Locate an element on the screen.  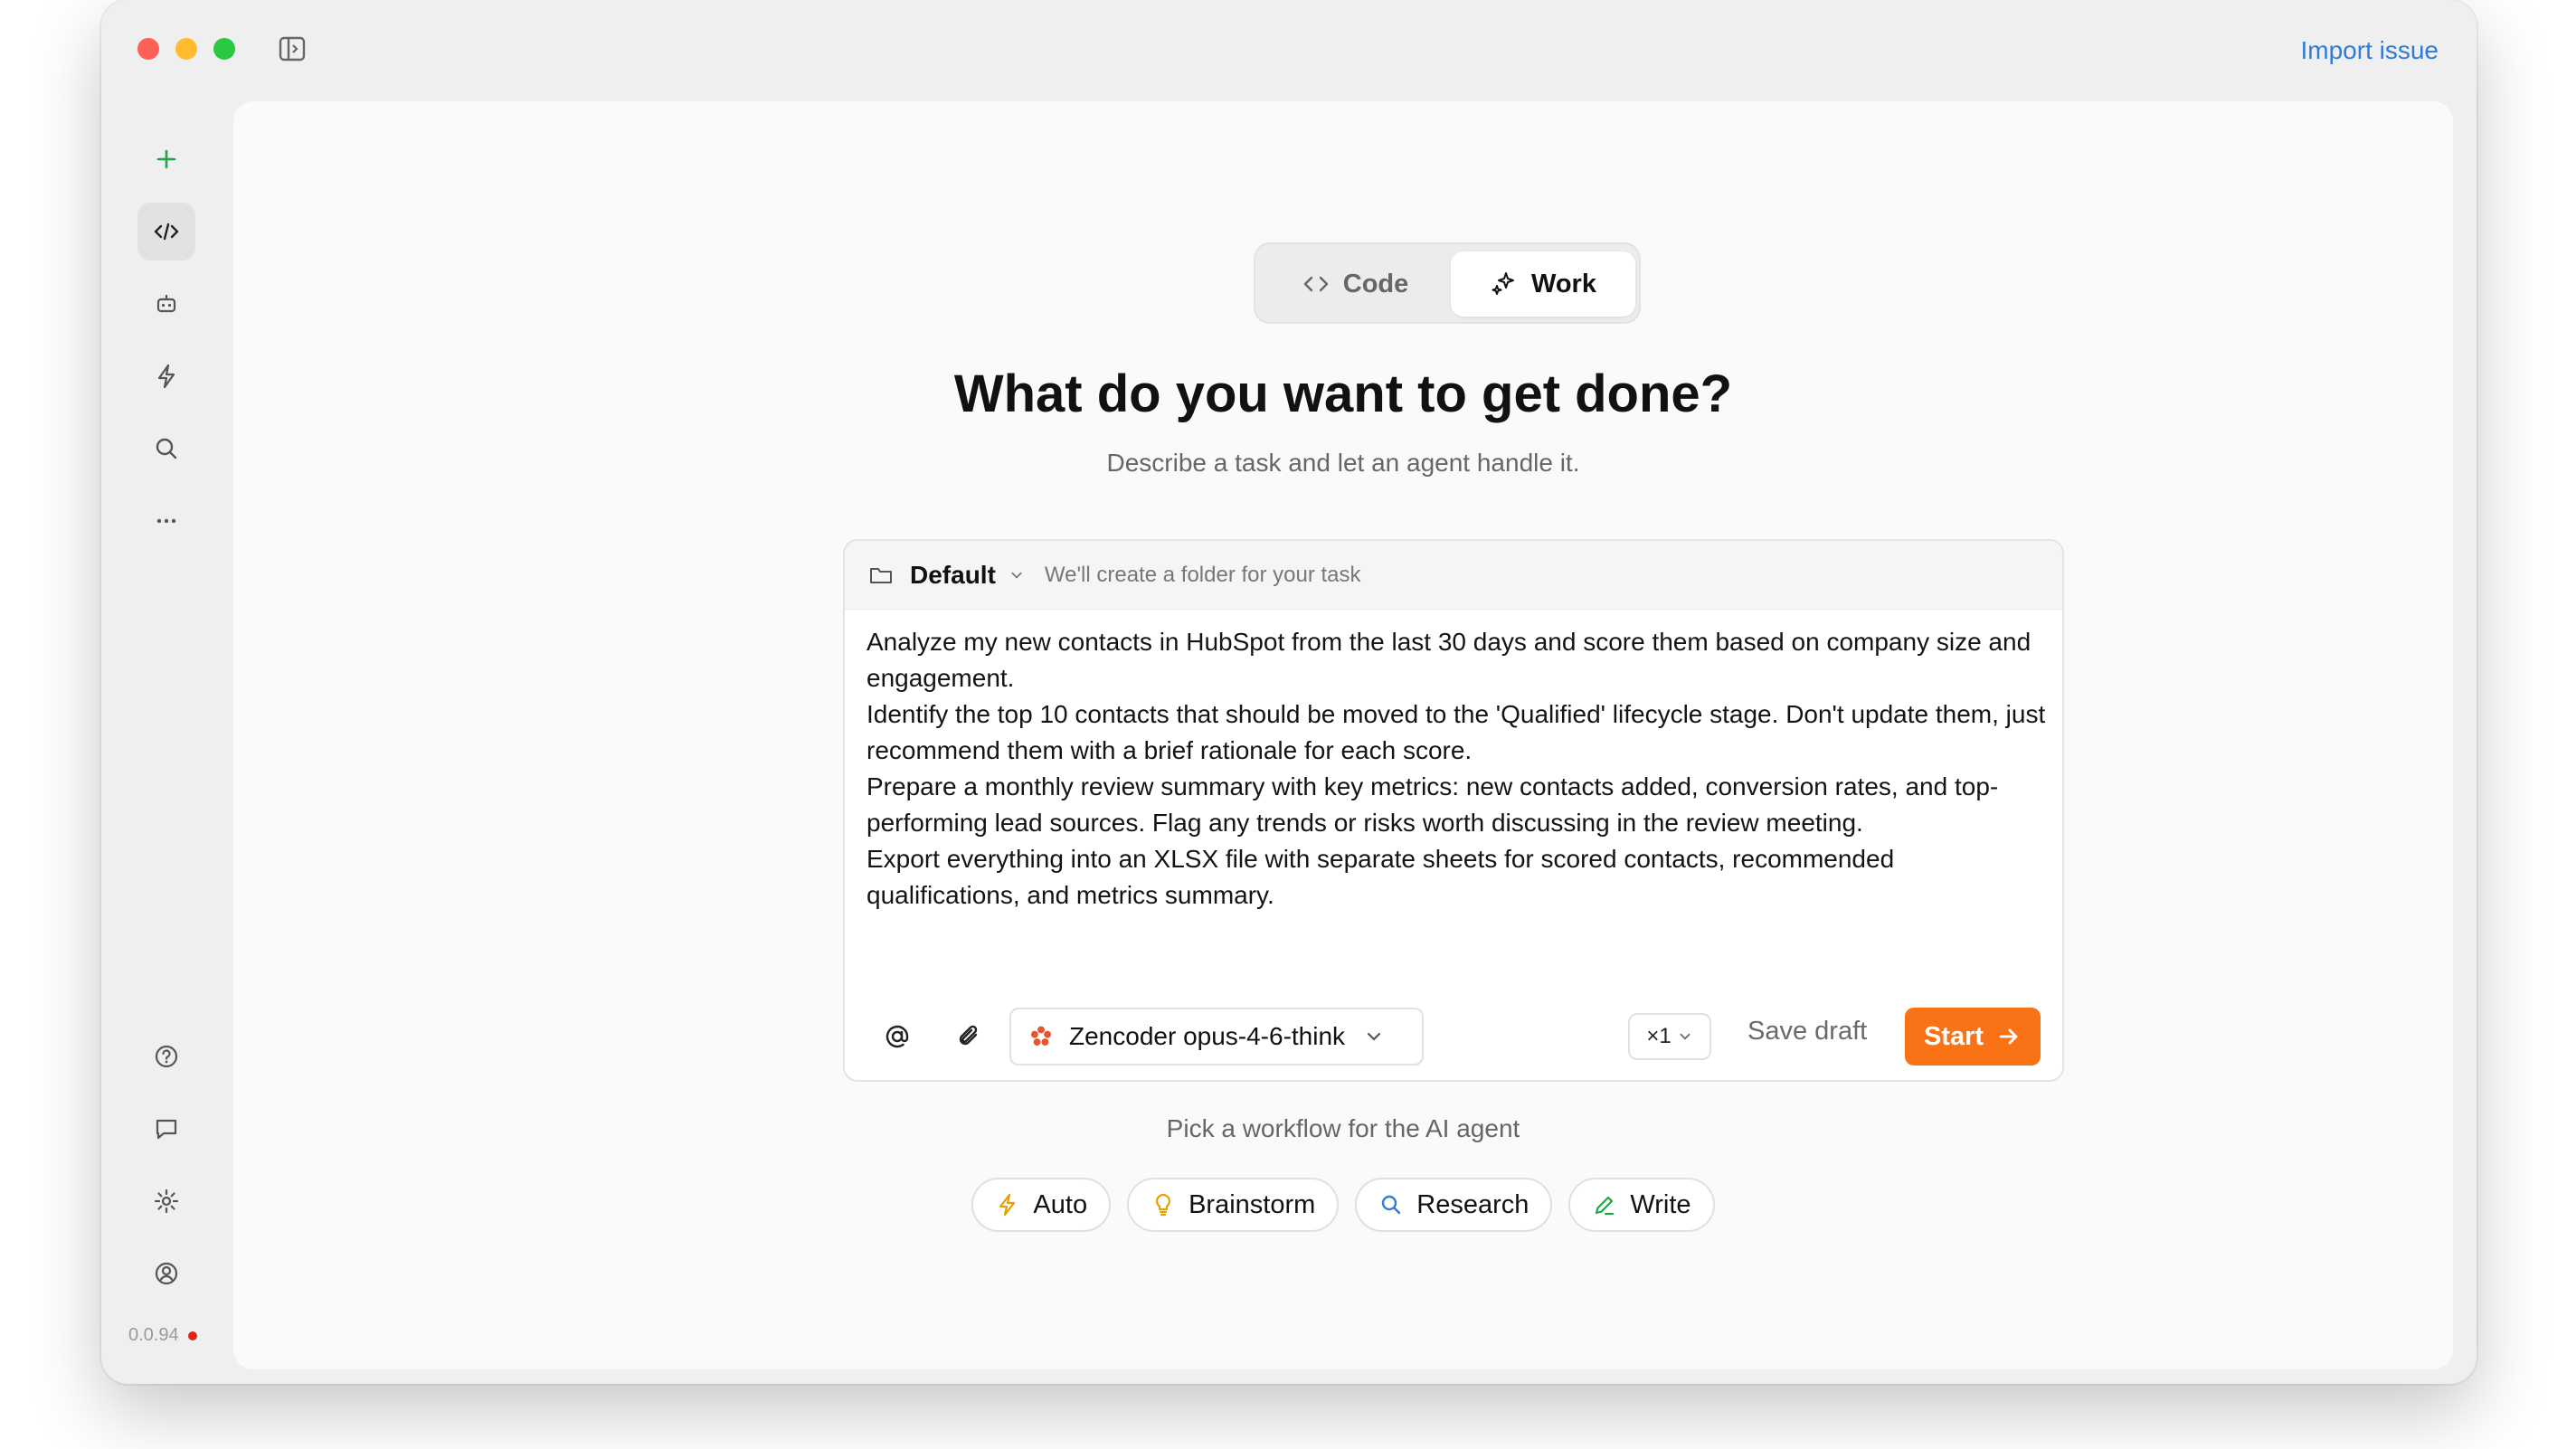
start-button: Start is located at coordinates (1973, 1037).